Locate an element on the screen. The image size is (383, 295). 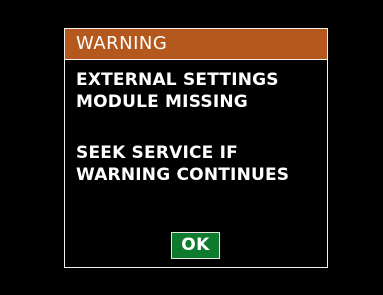
warning-message: EXTERNAL SETTINGS MODULE MISSING is located at coordinates (200, 91).